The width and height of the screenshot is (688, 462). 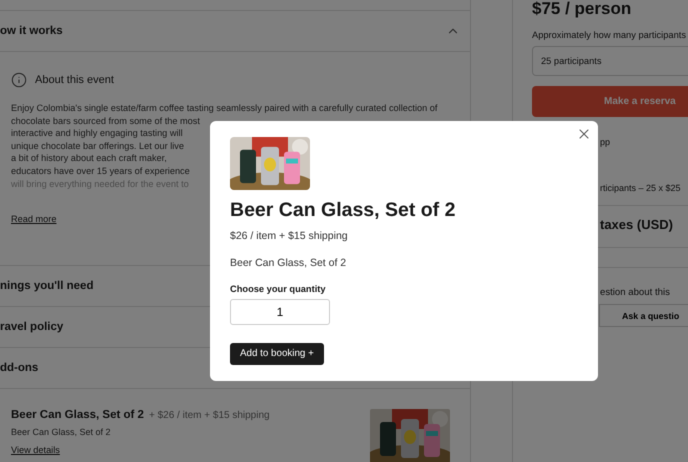 What do you see at coordinates (636, 224) in the screenshot?
I see `total-label: taxes (USD)` at bounding box center [636, 224].